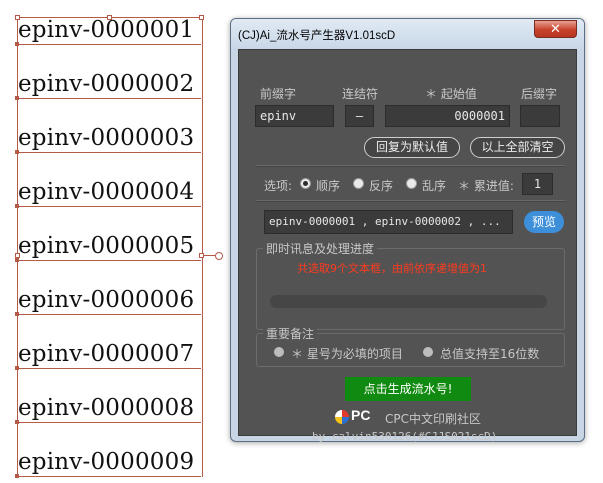 This screenshot has height=483, width=603. What do you see at coordinates (106, 462) in the screenshot?
I see `text-frame: epinv-0000009` at bounding box center [106, 462].